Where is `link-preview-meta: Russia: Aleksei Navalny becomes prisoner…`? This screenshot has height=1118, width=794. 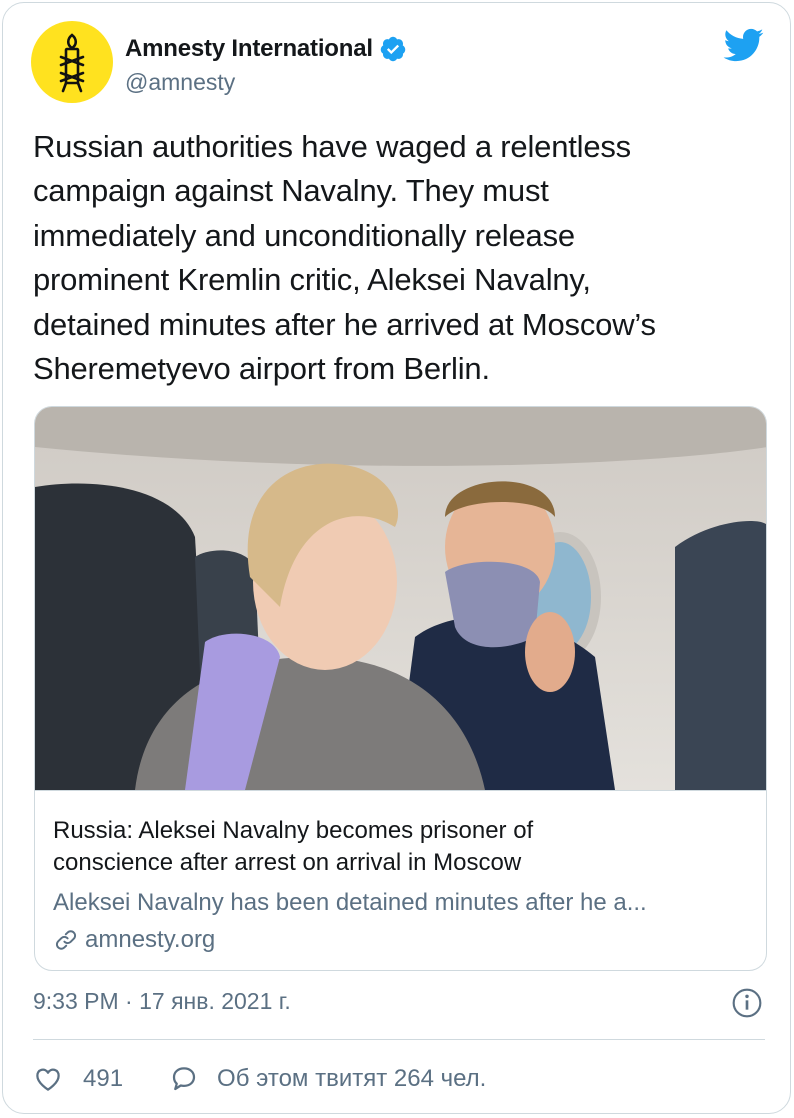
link-preview-meta: Russia: Aleksei Navalny becomes prisoner… is located at coordinates (400, 880).